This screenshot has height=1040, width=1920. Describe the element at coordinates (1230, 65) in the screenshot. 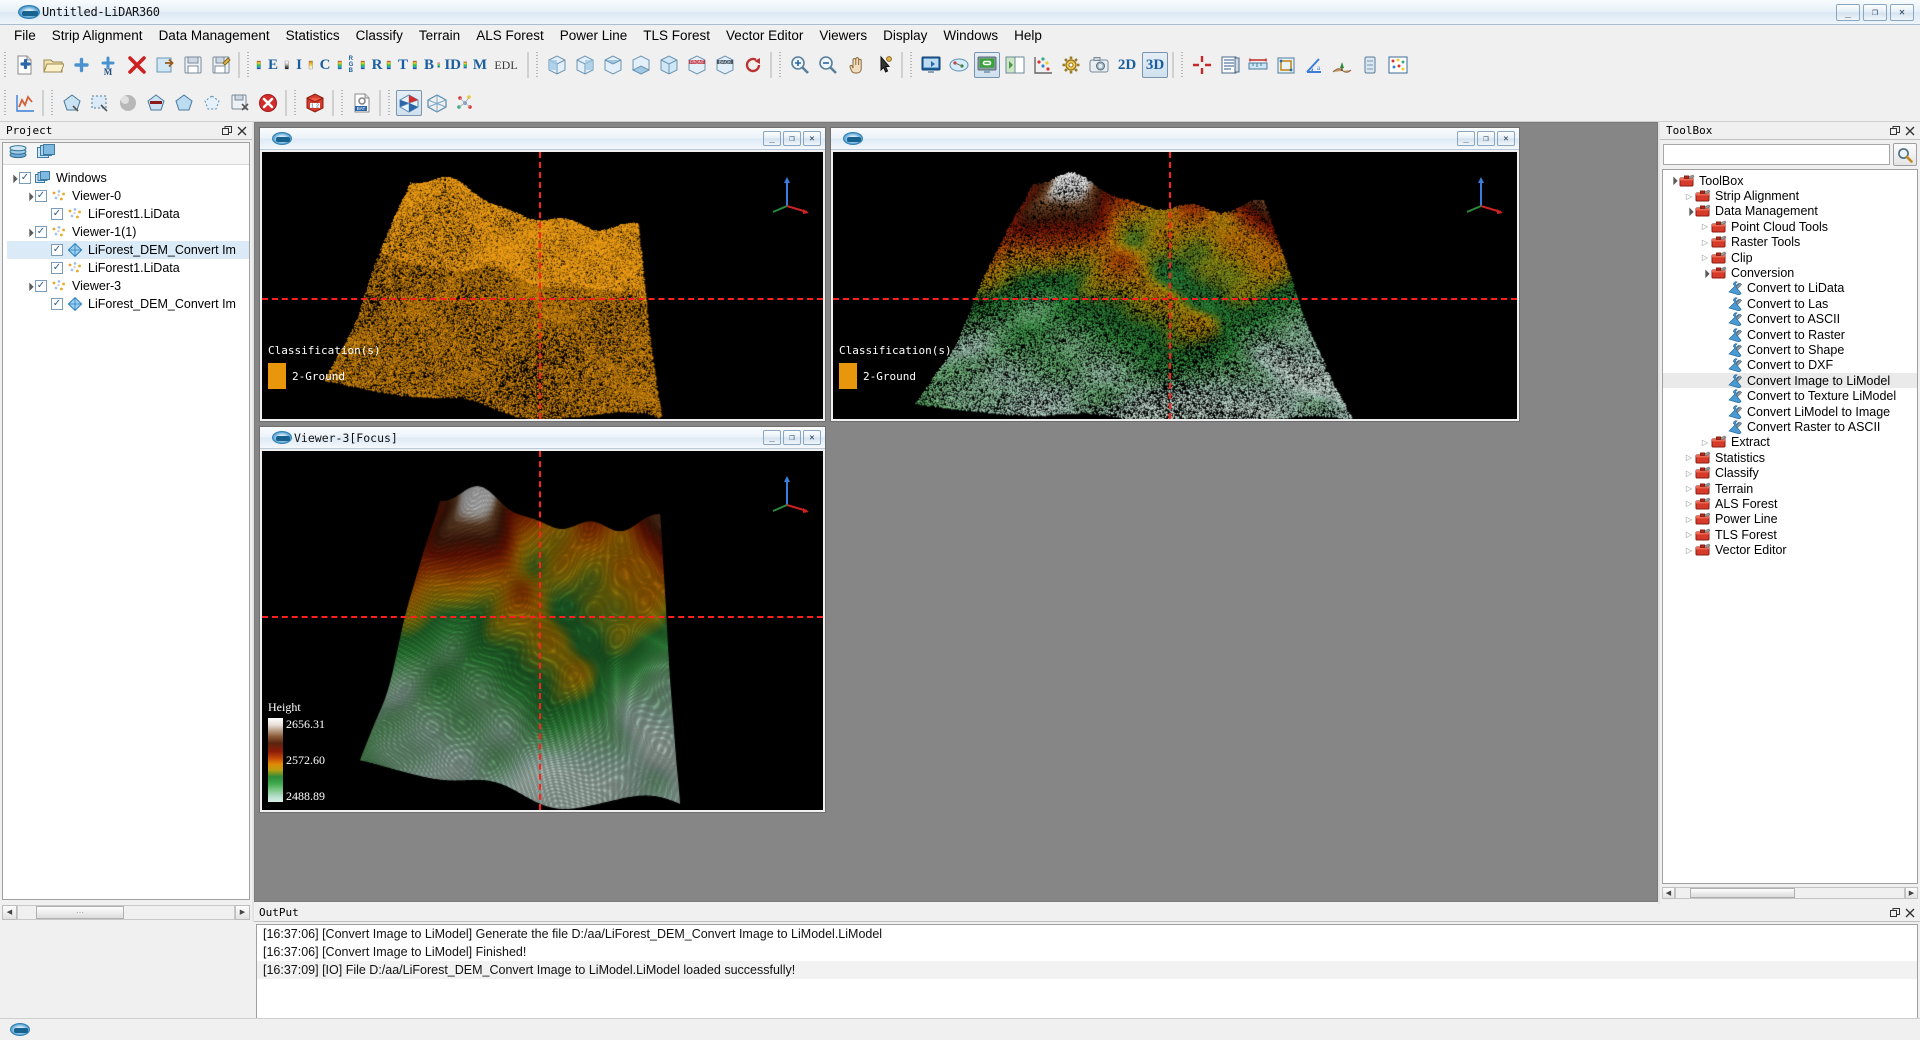

I see `profile-icon` at that location.